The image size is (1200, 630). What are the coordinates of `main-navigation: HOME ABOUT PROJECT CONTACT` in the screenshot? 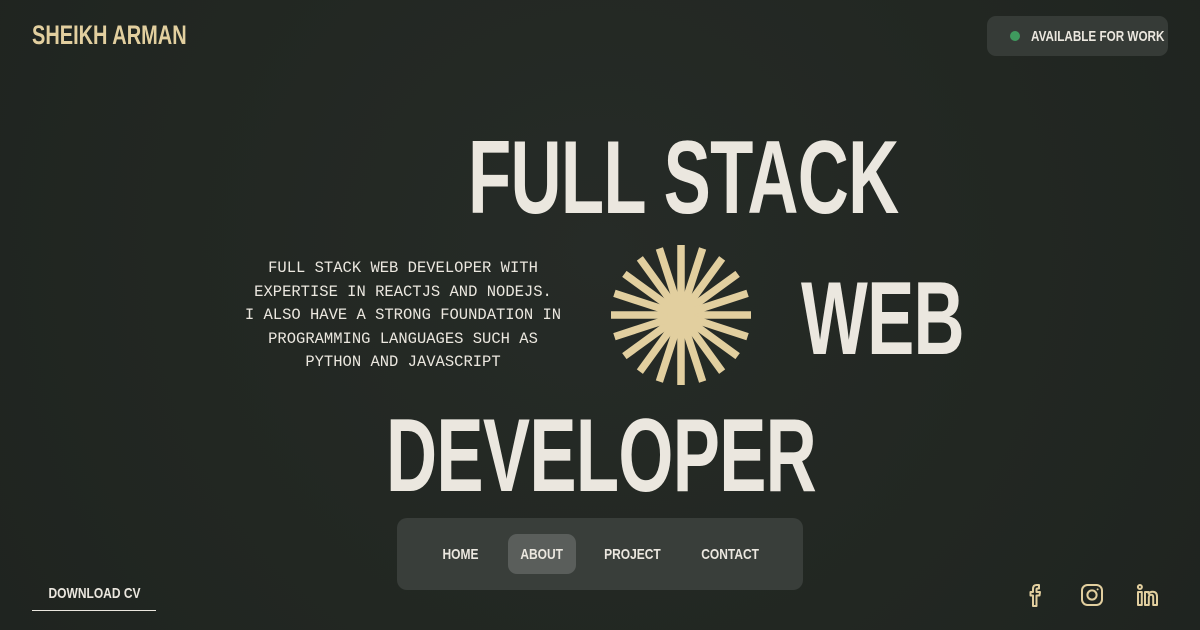 It's located at (600, 554).